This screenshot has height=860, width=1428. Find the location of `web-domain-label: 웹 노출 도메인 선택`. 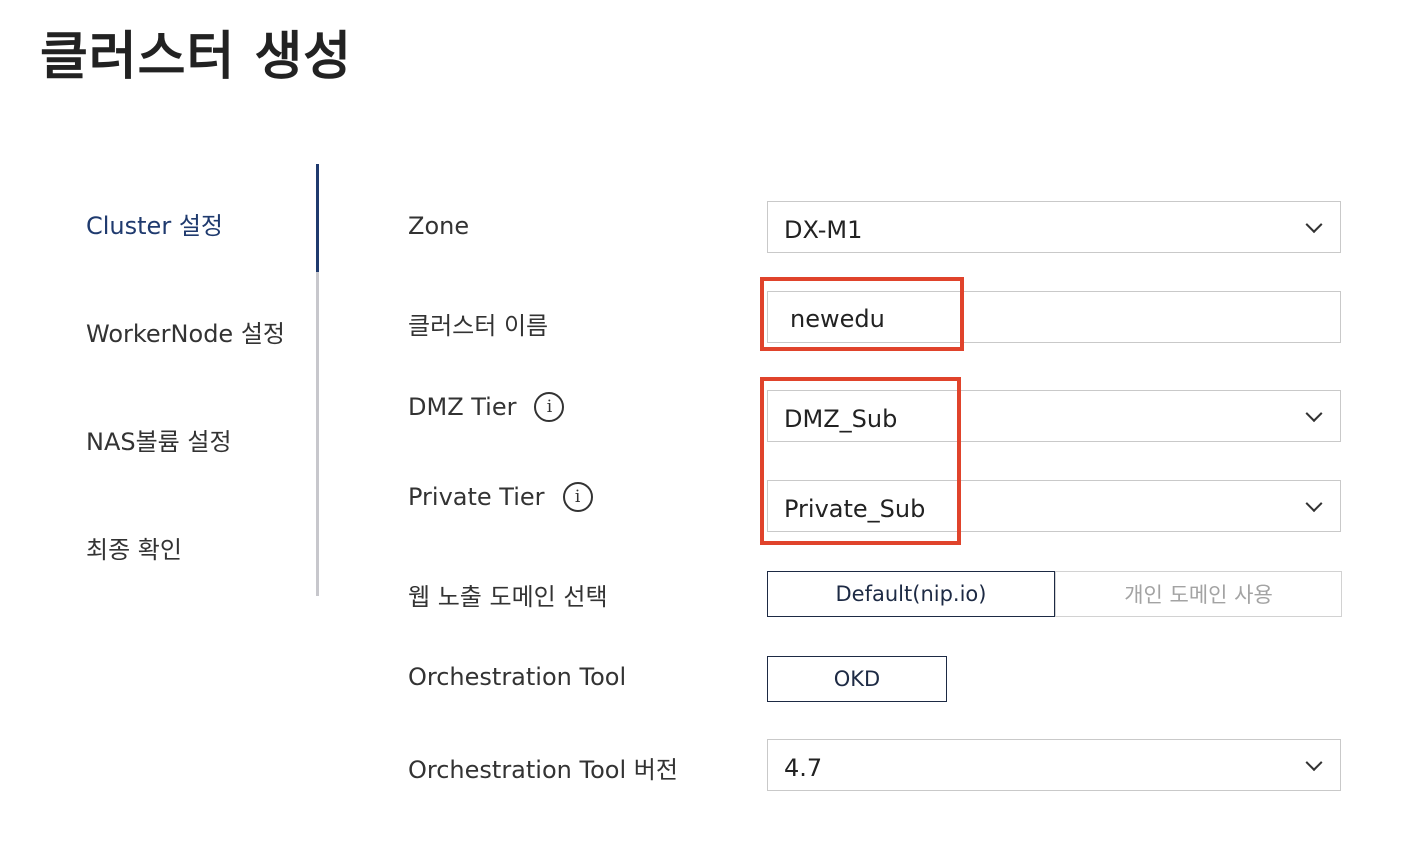

web-domain-label: 웹 노출 도메인 선택 is located at coordinates (508, 594).